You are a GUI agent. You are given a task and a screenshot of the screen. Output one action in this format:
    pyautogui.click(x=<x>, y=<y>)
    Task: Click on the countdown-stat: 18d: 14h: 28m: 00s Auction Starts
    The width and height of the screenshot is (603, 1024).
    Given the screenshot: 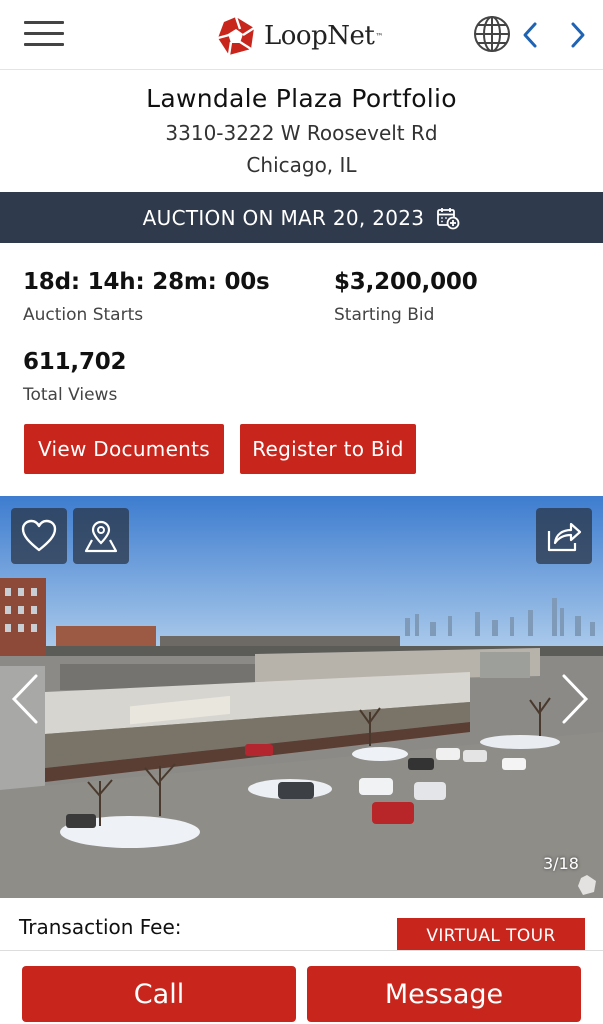 What is the action you would take?
    pyautogui.click(x=146, y=297)
    